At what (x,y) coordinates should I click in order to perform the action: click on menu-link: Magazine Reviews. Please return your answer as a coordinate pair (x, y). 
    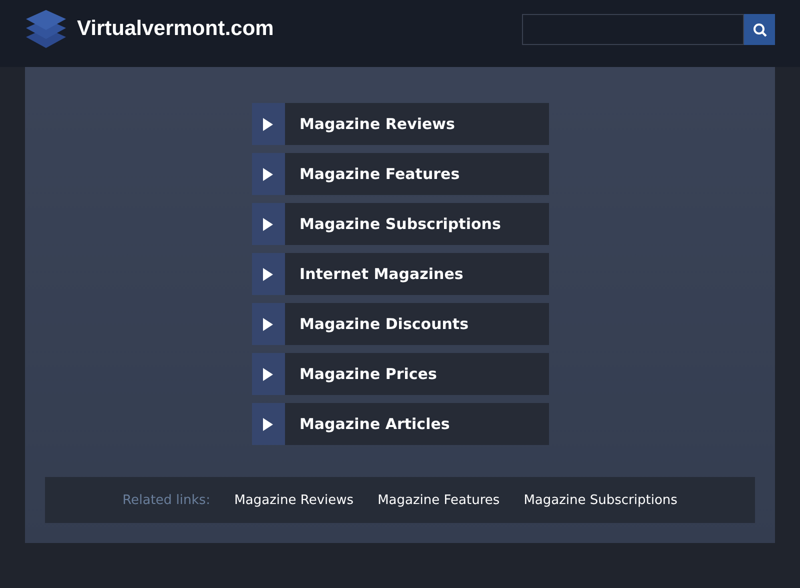
    Looking at the image, I should click on (400, 124).